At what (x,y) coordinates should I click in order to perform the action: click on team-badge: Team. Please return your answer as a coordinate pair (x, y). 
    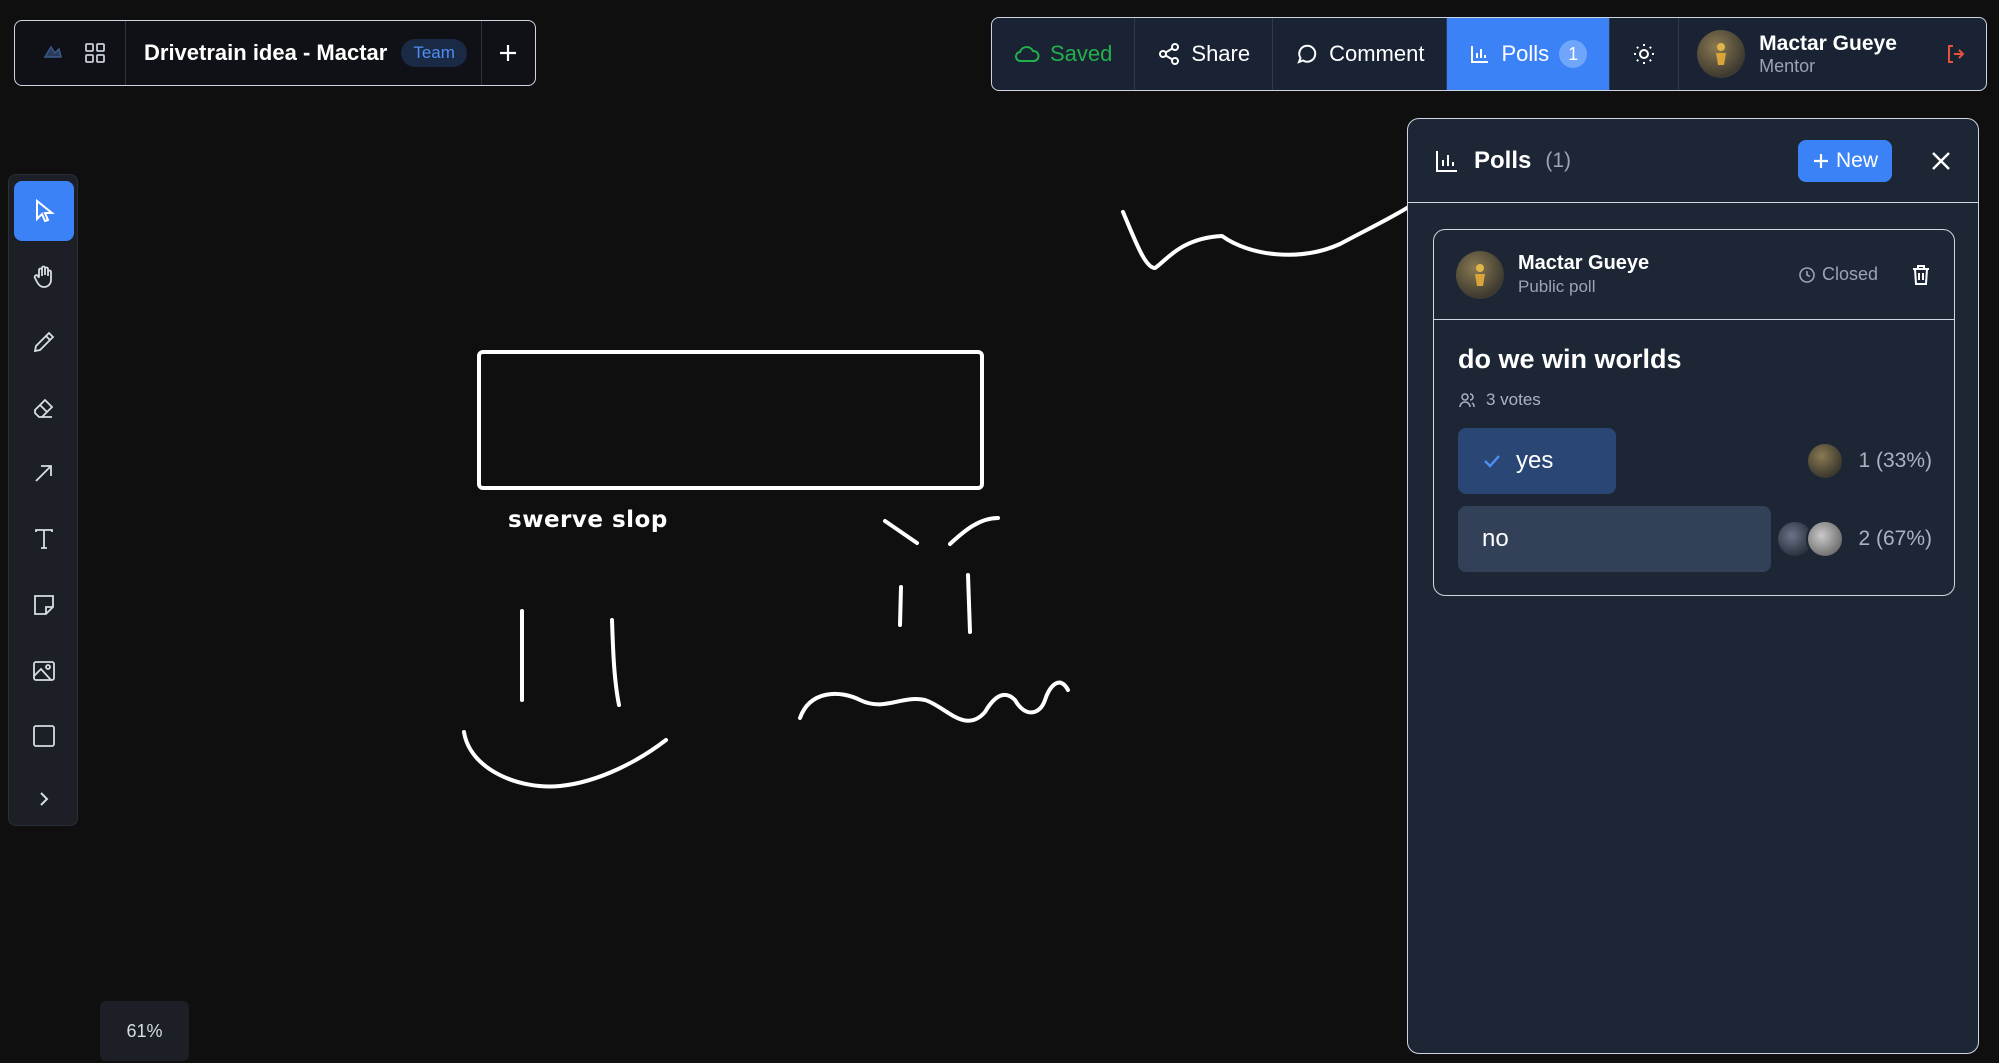
    Looking at the image, I should click on (434, 53).